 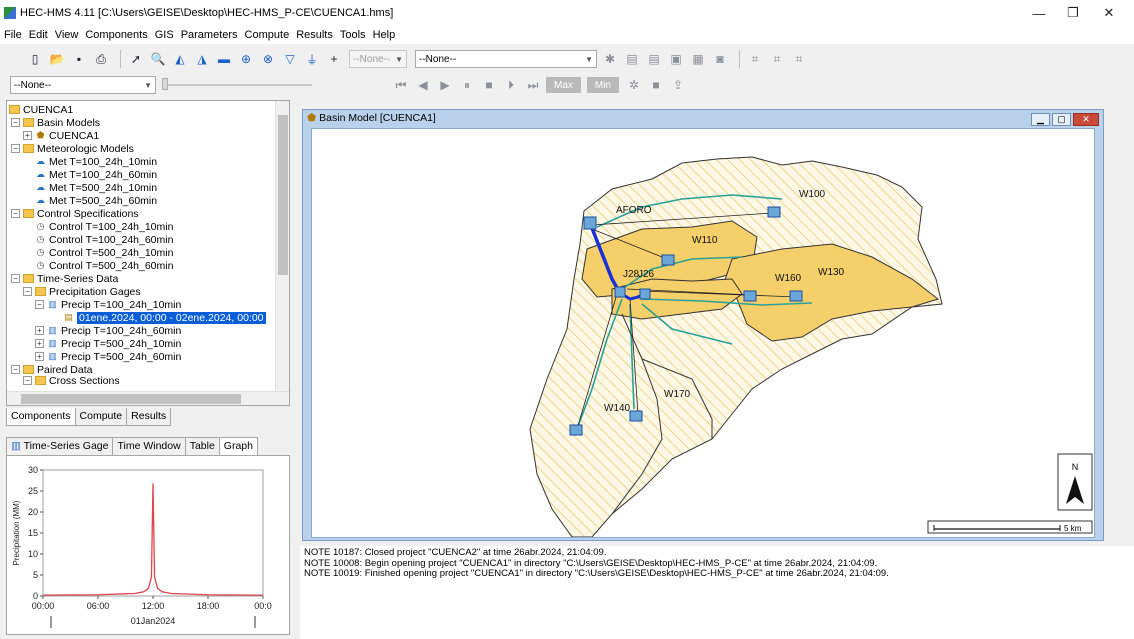 What do you see at coordinates (224, 59) in the screenshot?
I see `reservoir-tool-icon: ▬` at bounding box center [224, 59].